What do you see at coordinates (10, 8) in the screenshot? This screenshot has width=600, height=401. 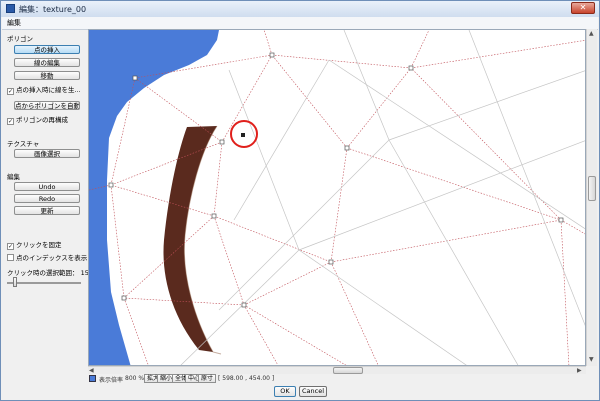 I see `app-icon` at bounding box center [10, 8].